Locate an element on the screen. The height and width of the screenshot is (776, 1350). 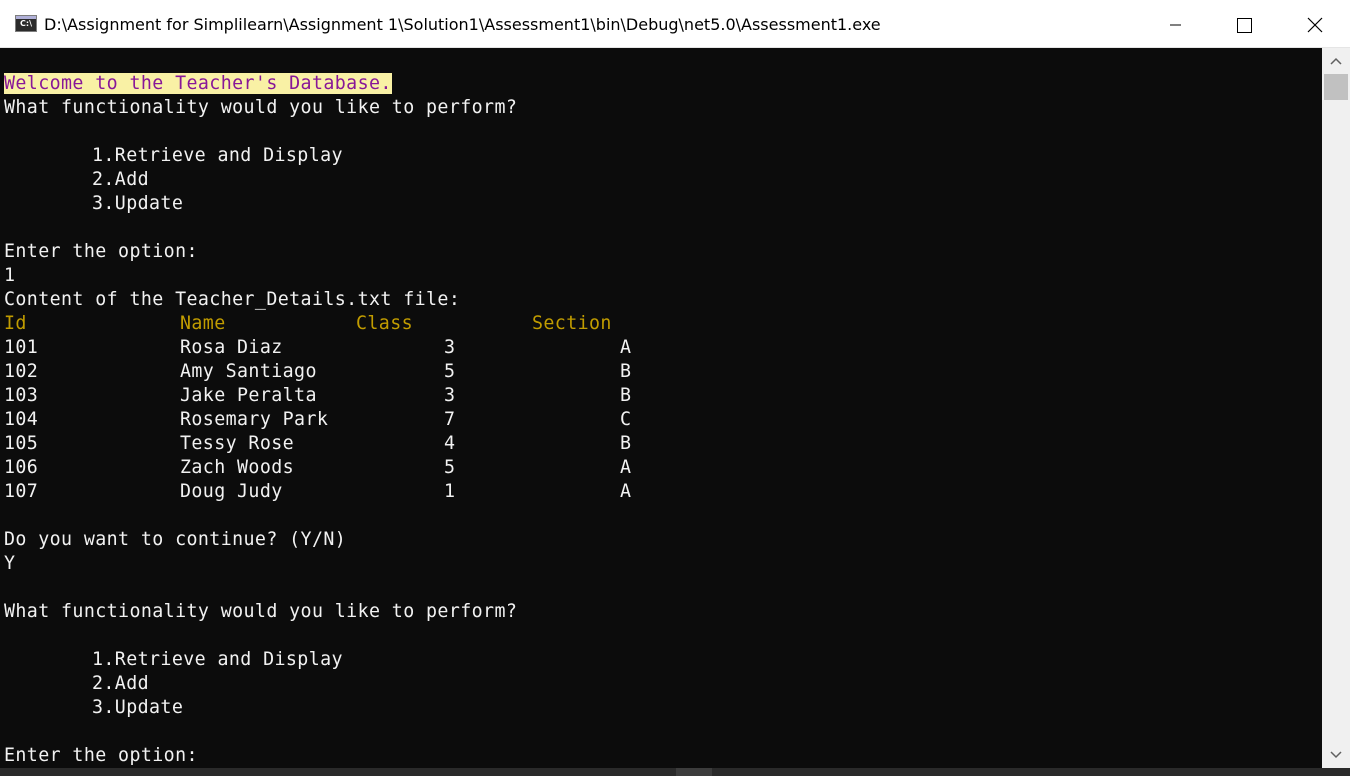
scroll-thumb is located at coordinates (1336, 87).